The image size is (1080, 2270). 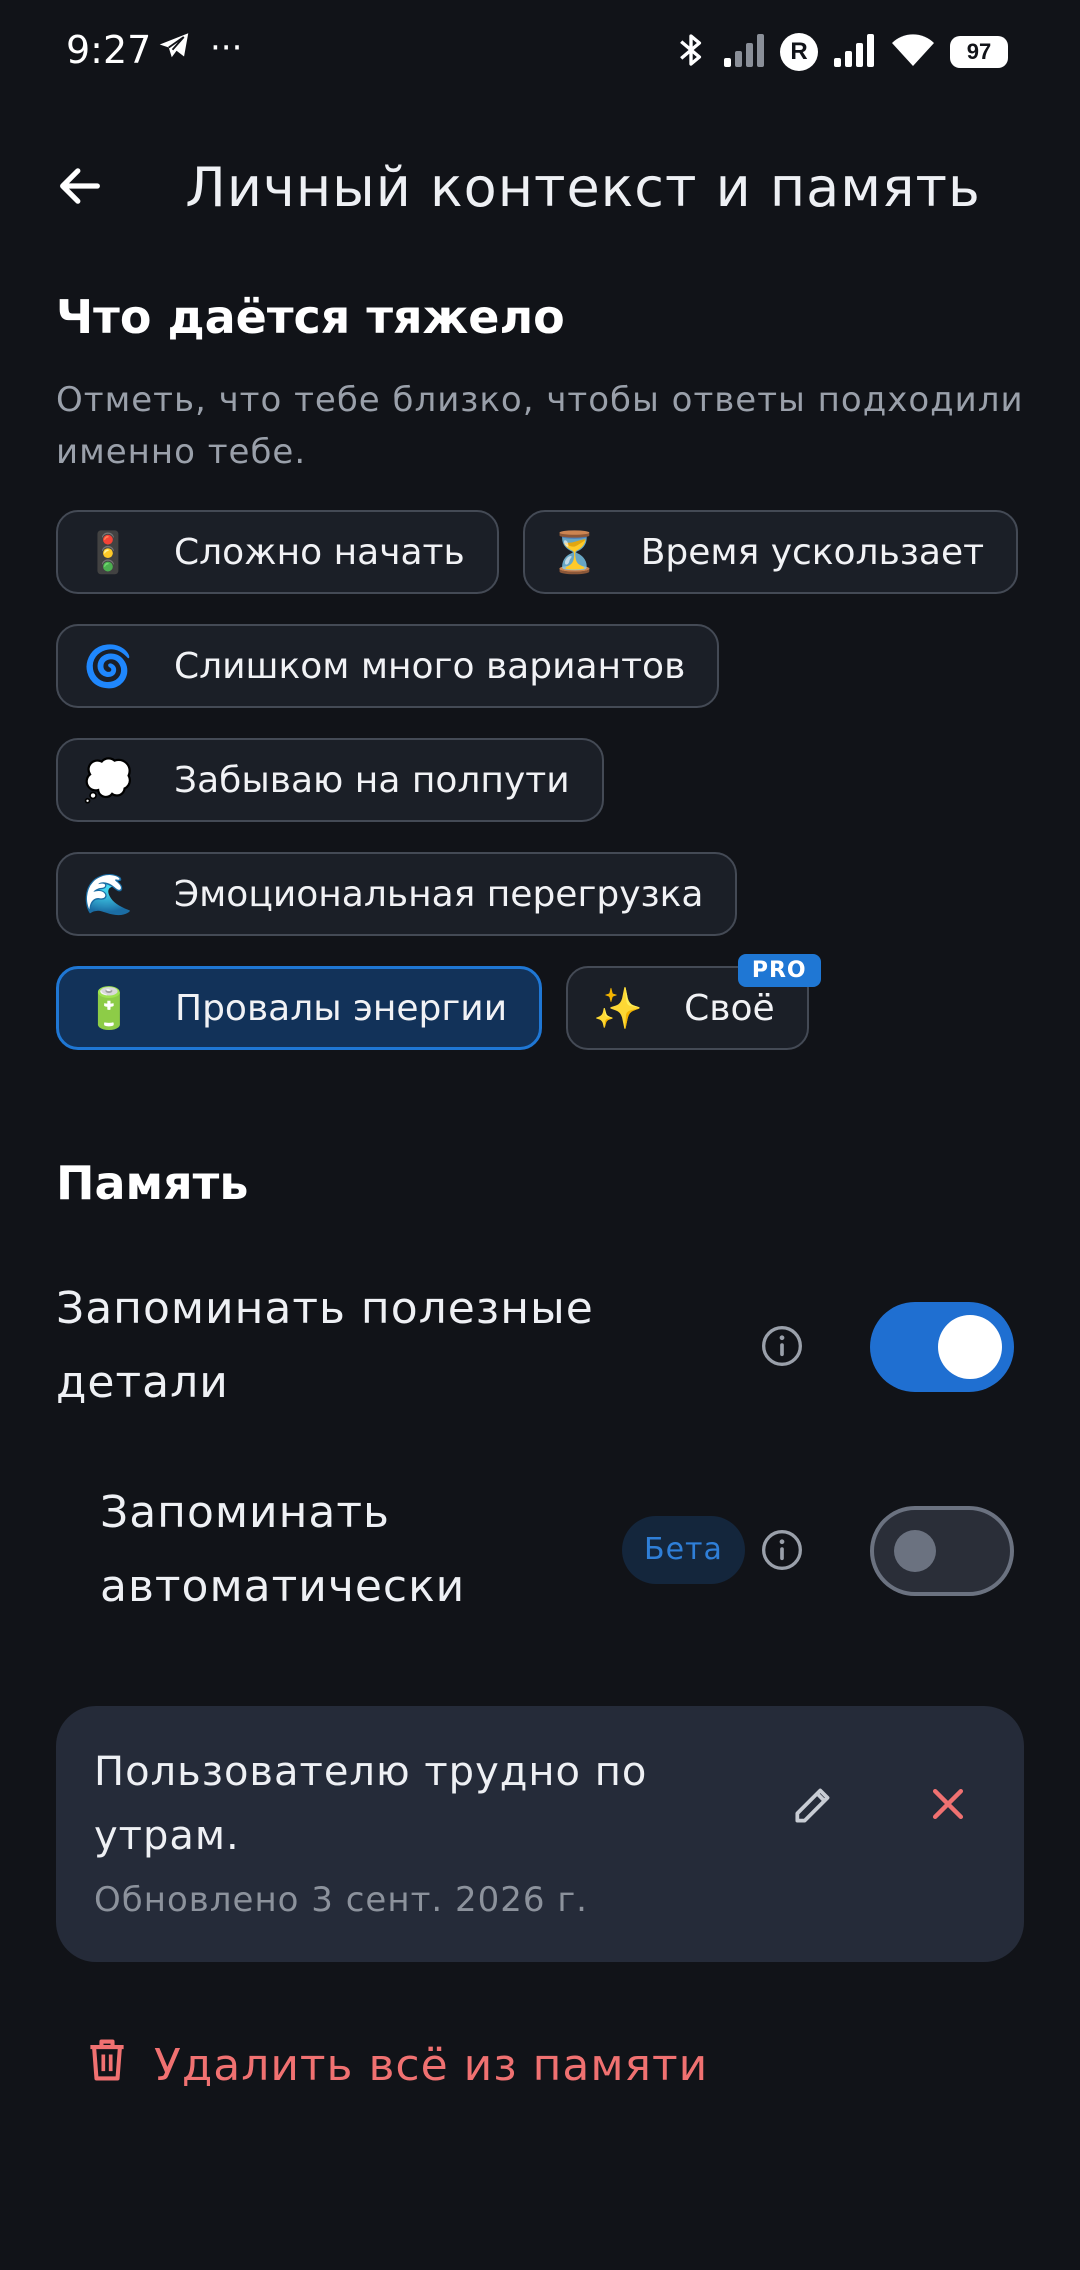 What do you see at coordinates (325, 1345) in the screenshot?
I see `remember-details-label: Запоминать полезные детали` at bounding box center [325, 1345].